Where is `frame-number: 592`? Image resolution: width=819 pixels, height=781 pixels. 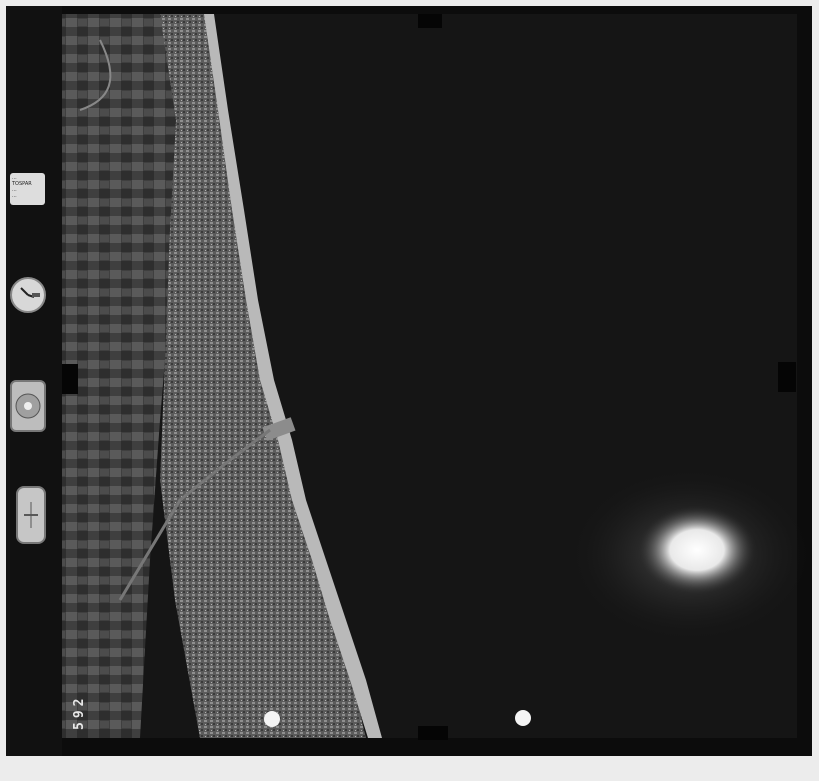
frame-number: 592 is located at coordinates (79, 712).